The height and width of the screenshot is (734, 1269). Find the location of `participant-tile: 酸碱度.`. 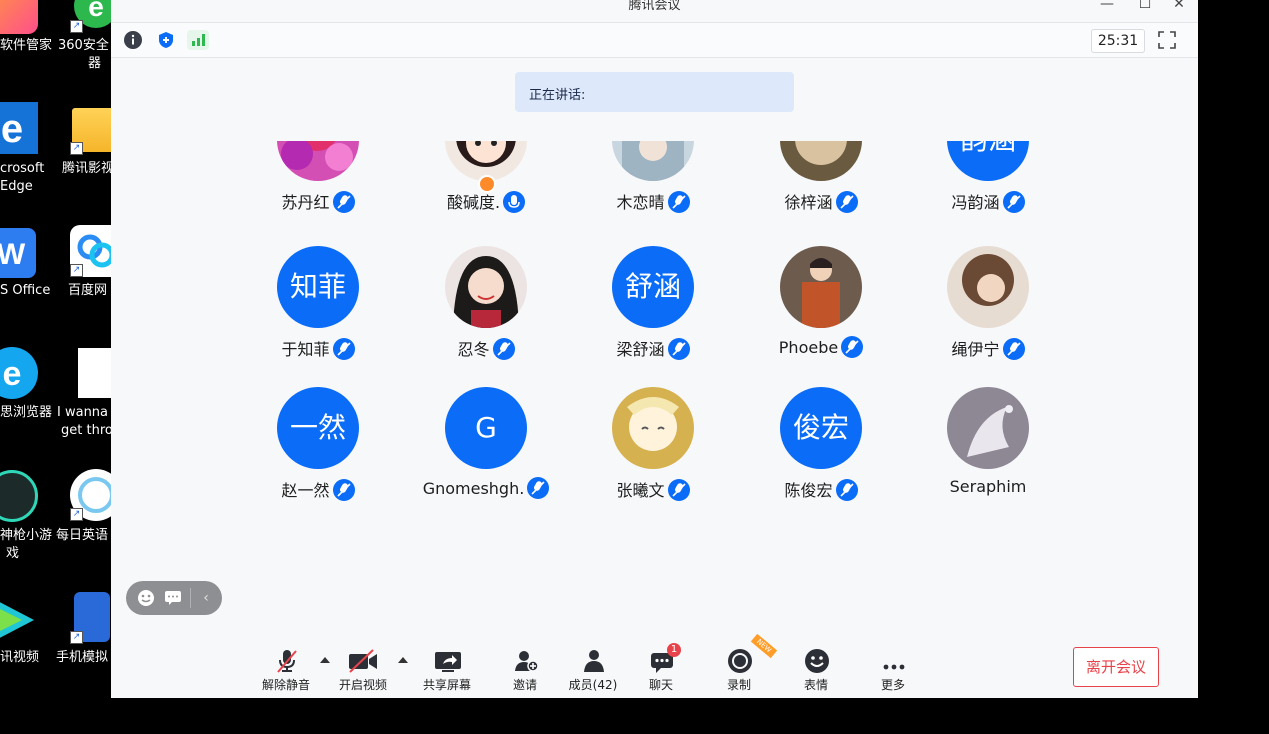

participant-tile: 酸碱度. is located at coordinates (486, 185).